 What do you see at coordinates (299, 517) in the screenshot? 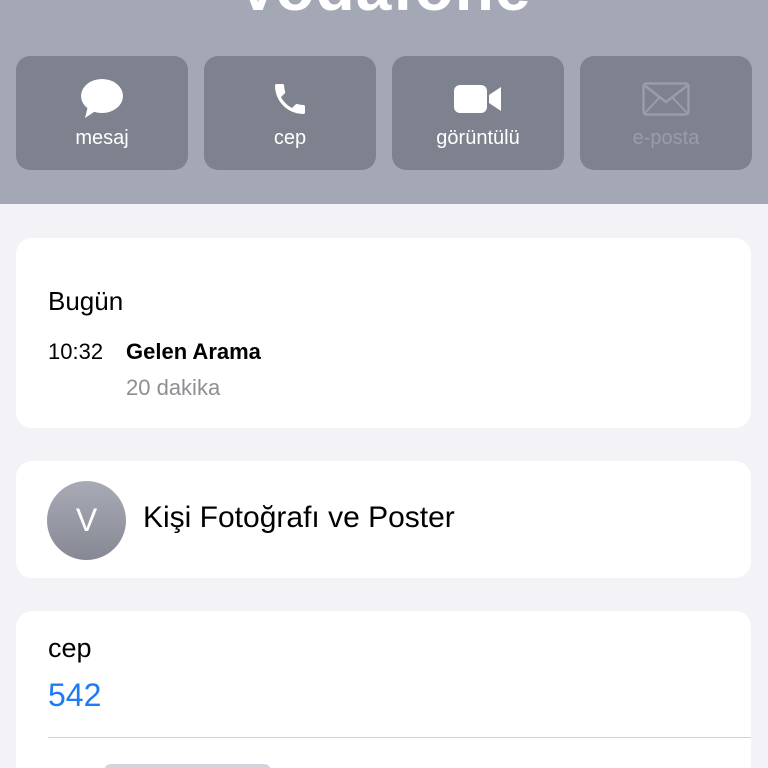
I see `contact-photo-poster-label: Kişi Fotoğrafı ve Poster` at bounding box center [299, 517].